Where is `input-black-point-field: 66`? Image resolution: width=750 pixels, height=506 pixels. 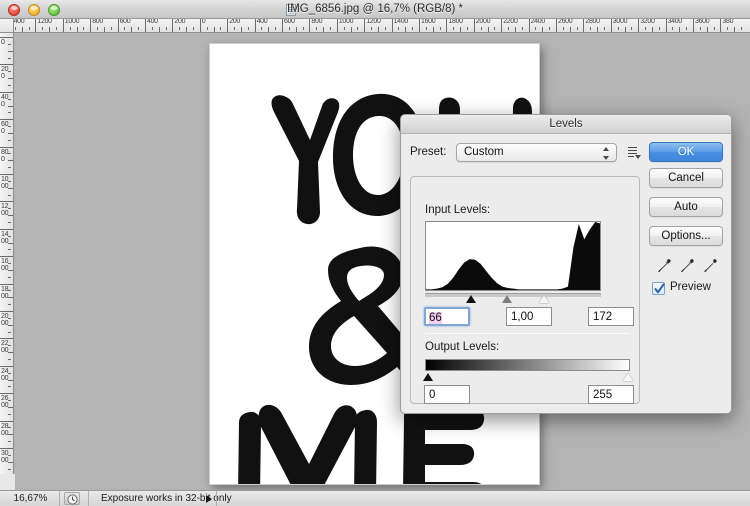
input-black-point-field: 66 is located at coordinates (447, 316).